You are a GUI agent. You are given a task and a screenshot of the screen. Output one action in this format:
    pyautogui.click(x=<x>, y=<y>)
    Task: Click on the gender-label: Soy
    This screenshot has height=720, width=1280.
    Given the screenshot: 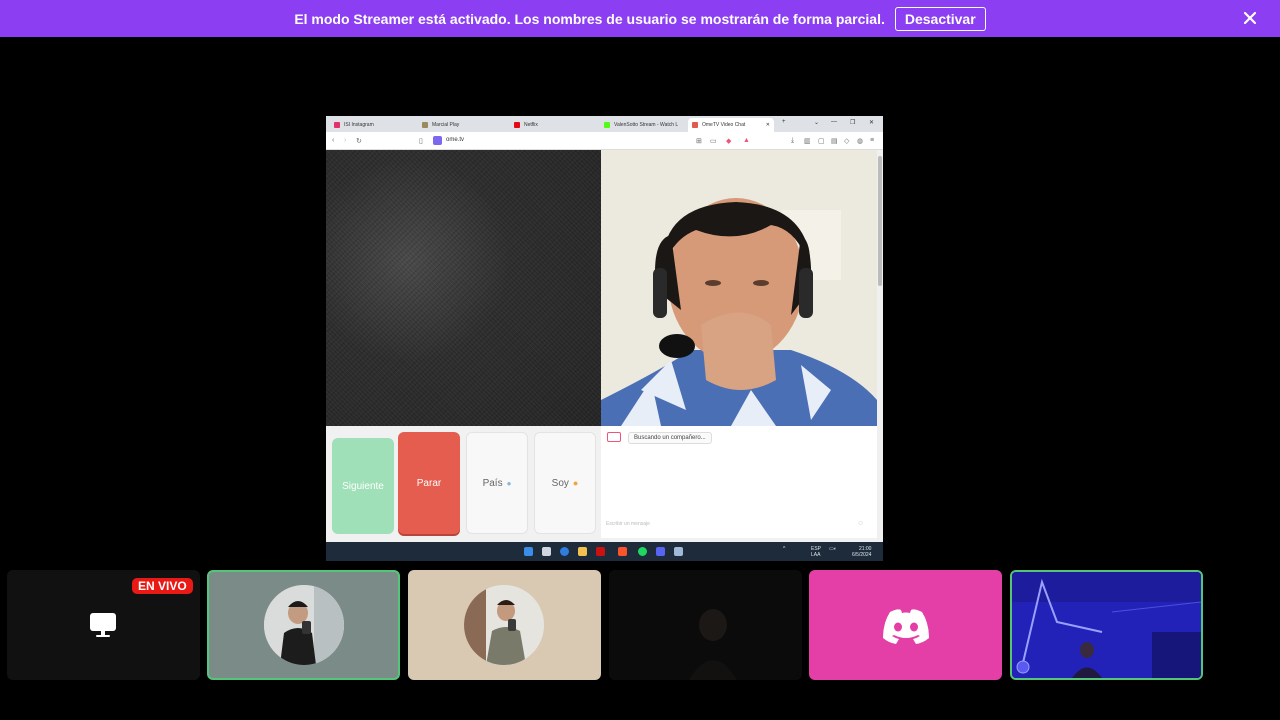 What is the action you would take?
    pyautogui.click(x=560, y=483)
    